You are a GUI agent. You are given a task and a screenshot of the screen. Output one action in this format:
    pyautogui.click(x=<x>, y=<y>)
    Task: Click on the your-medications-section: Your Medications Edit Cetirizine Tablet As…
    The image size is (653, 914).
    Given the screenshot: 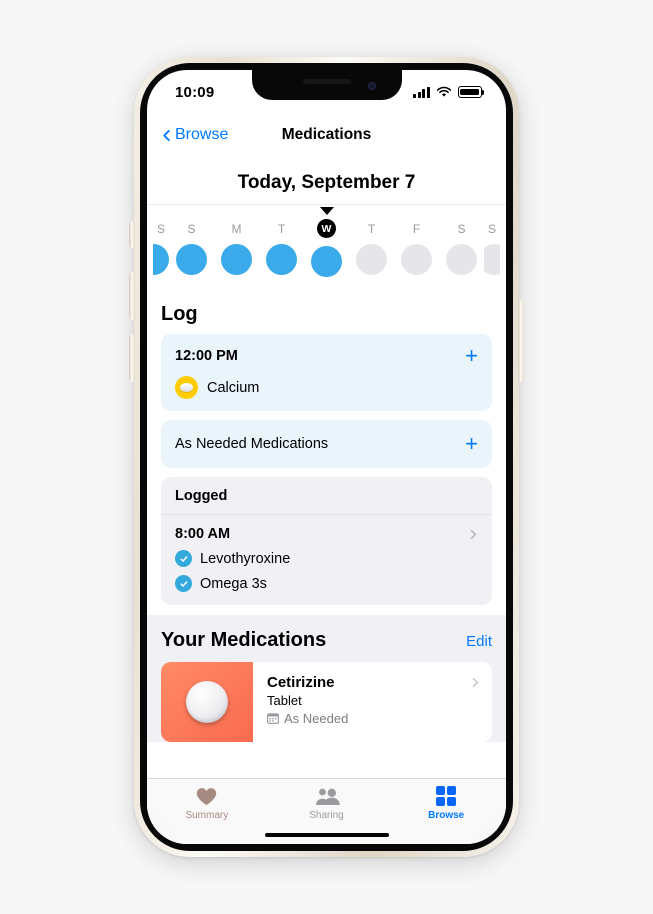 What is the action you would take?
    pyautogui.click(x=326, y=678)
    